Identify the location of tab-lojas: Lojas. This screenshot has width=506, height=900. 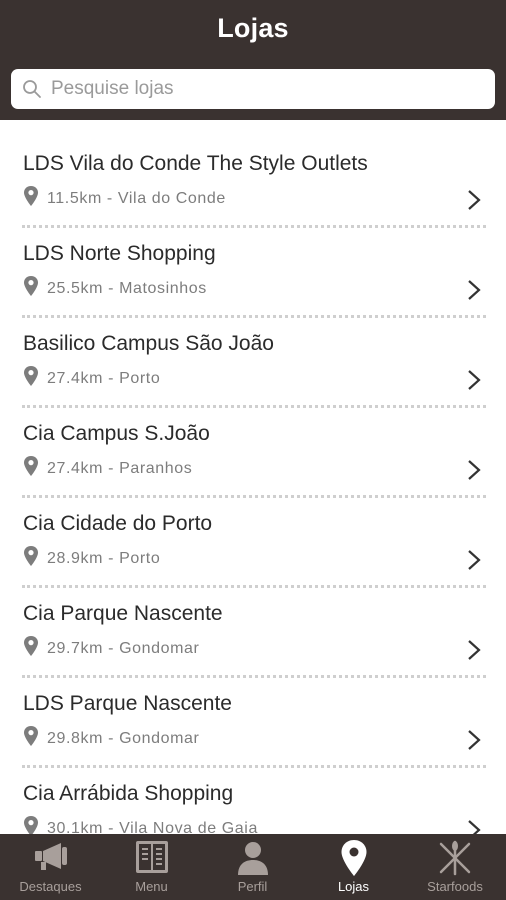
(353, 867).